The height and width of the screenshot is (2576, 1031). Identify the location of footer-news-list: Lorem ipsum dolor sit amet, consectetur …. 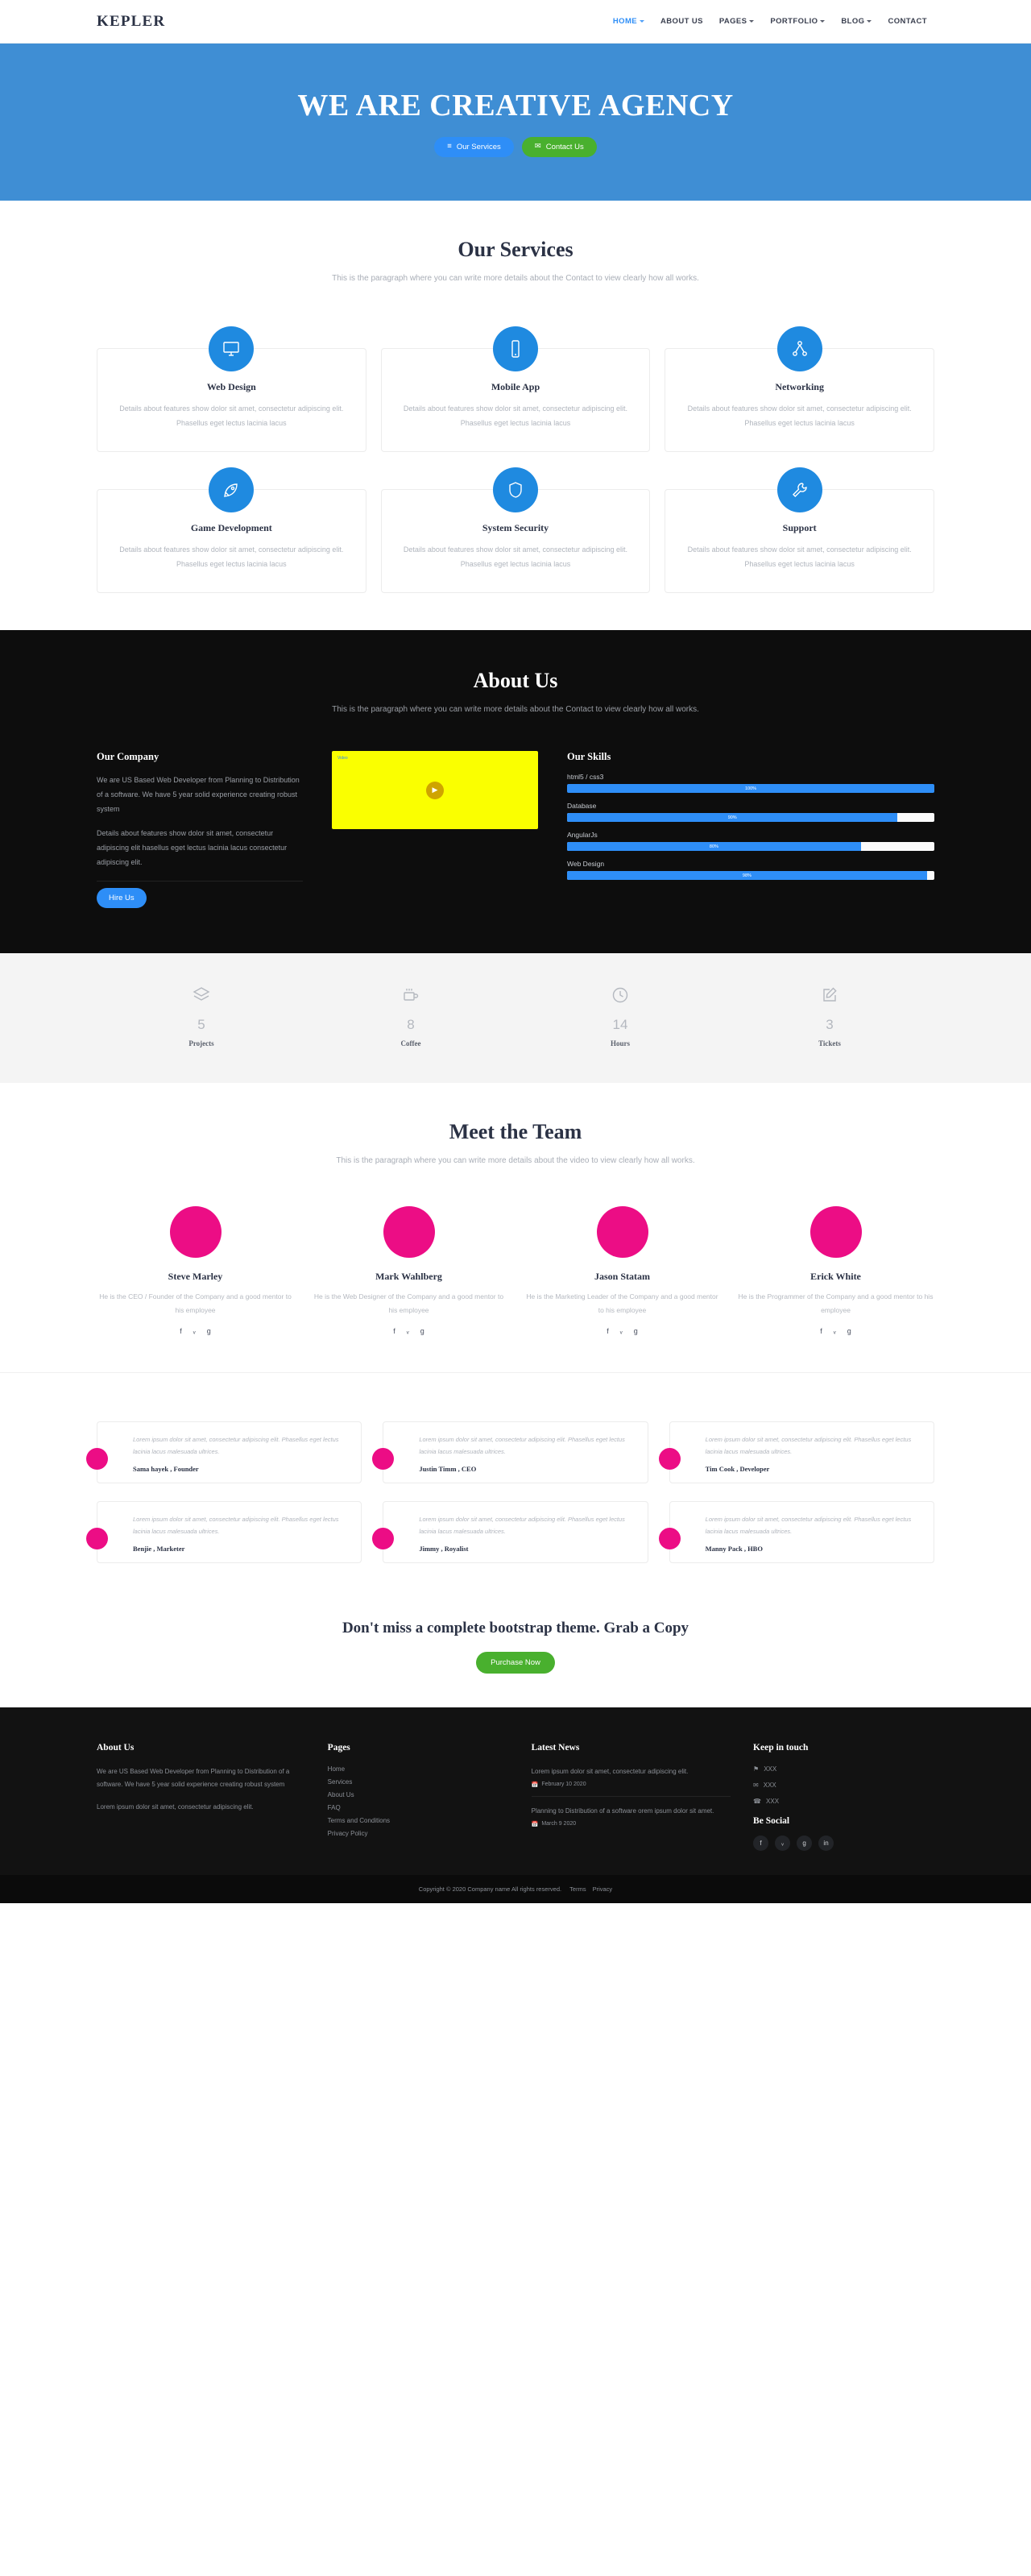
(631, 1801).